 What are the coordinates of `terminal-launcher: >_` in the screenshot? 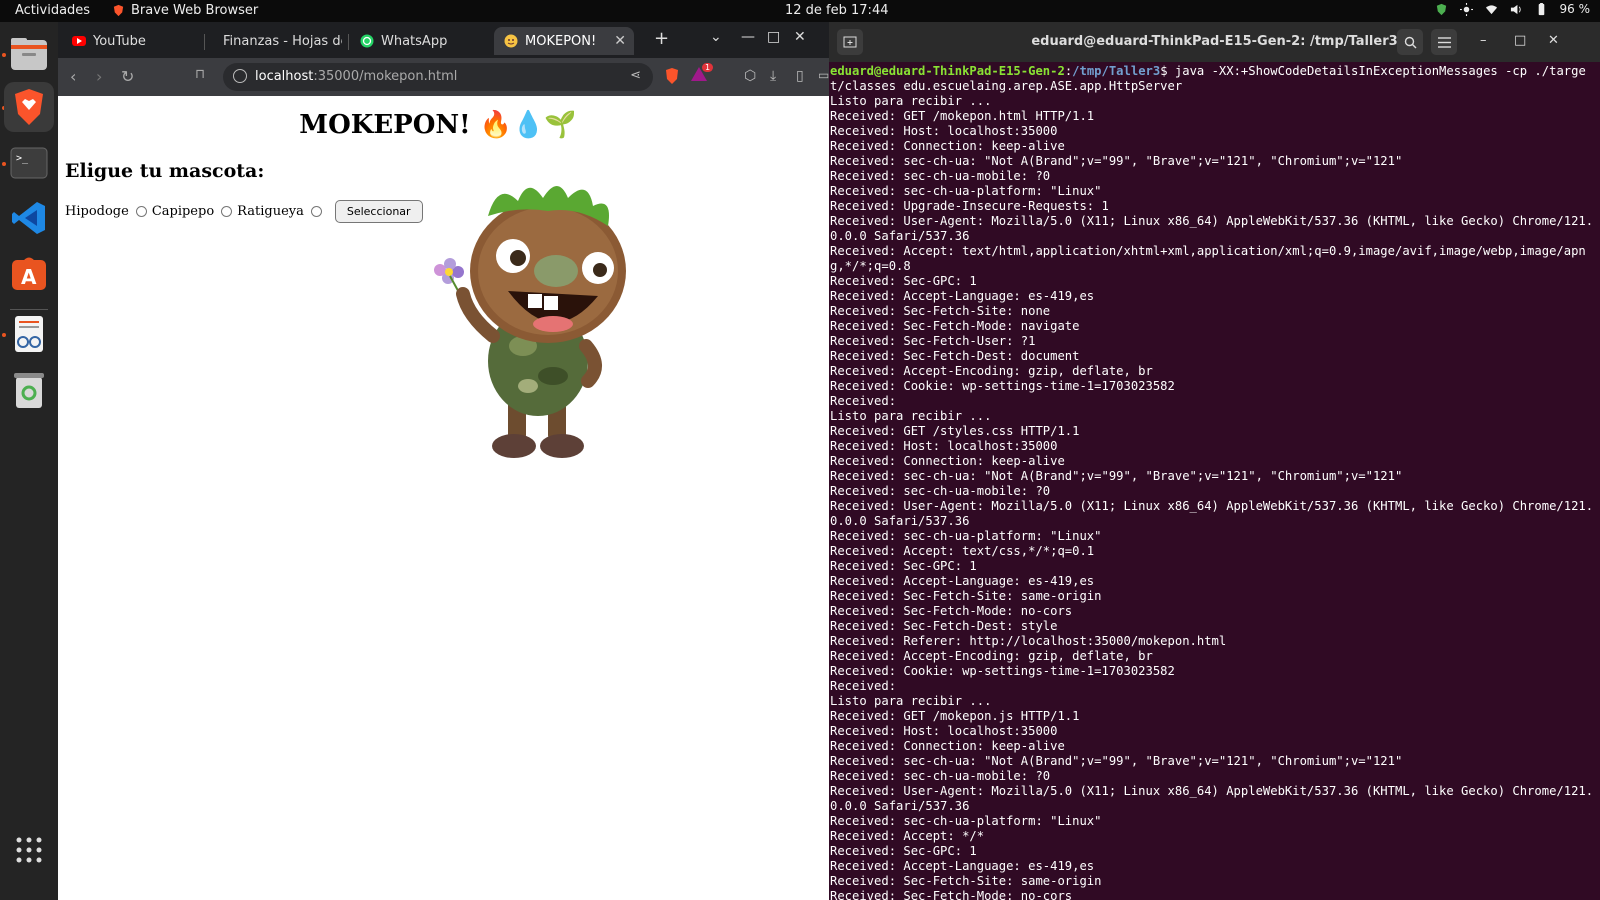 It's located at (29, 163).